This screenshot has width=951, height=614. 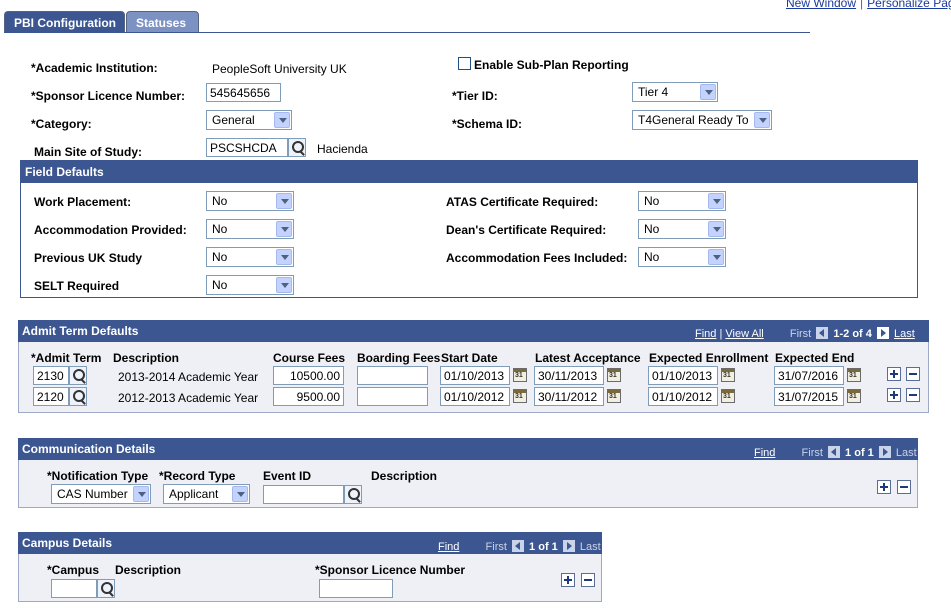 I want to click on campus-find-link: Find, so click(x=448, y=547).